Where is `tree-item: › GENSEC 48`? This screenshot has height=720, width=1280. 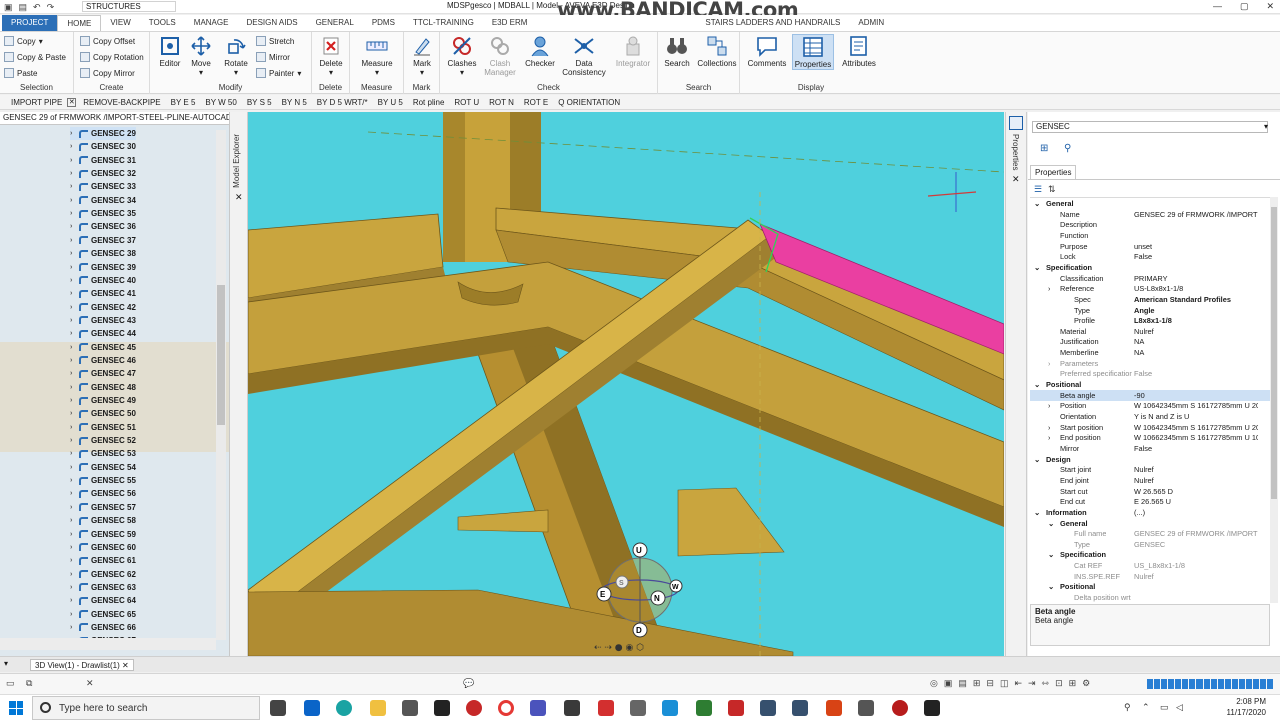
tree-item: › GENSEC 48 is located at coordinates (103, 387).